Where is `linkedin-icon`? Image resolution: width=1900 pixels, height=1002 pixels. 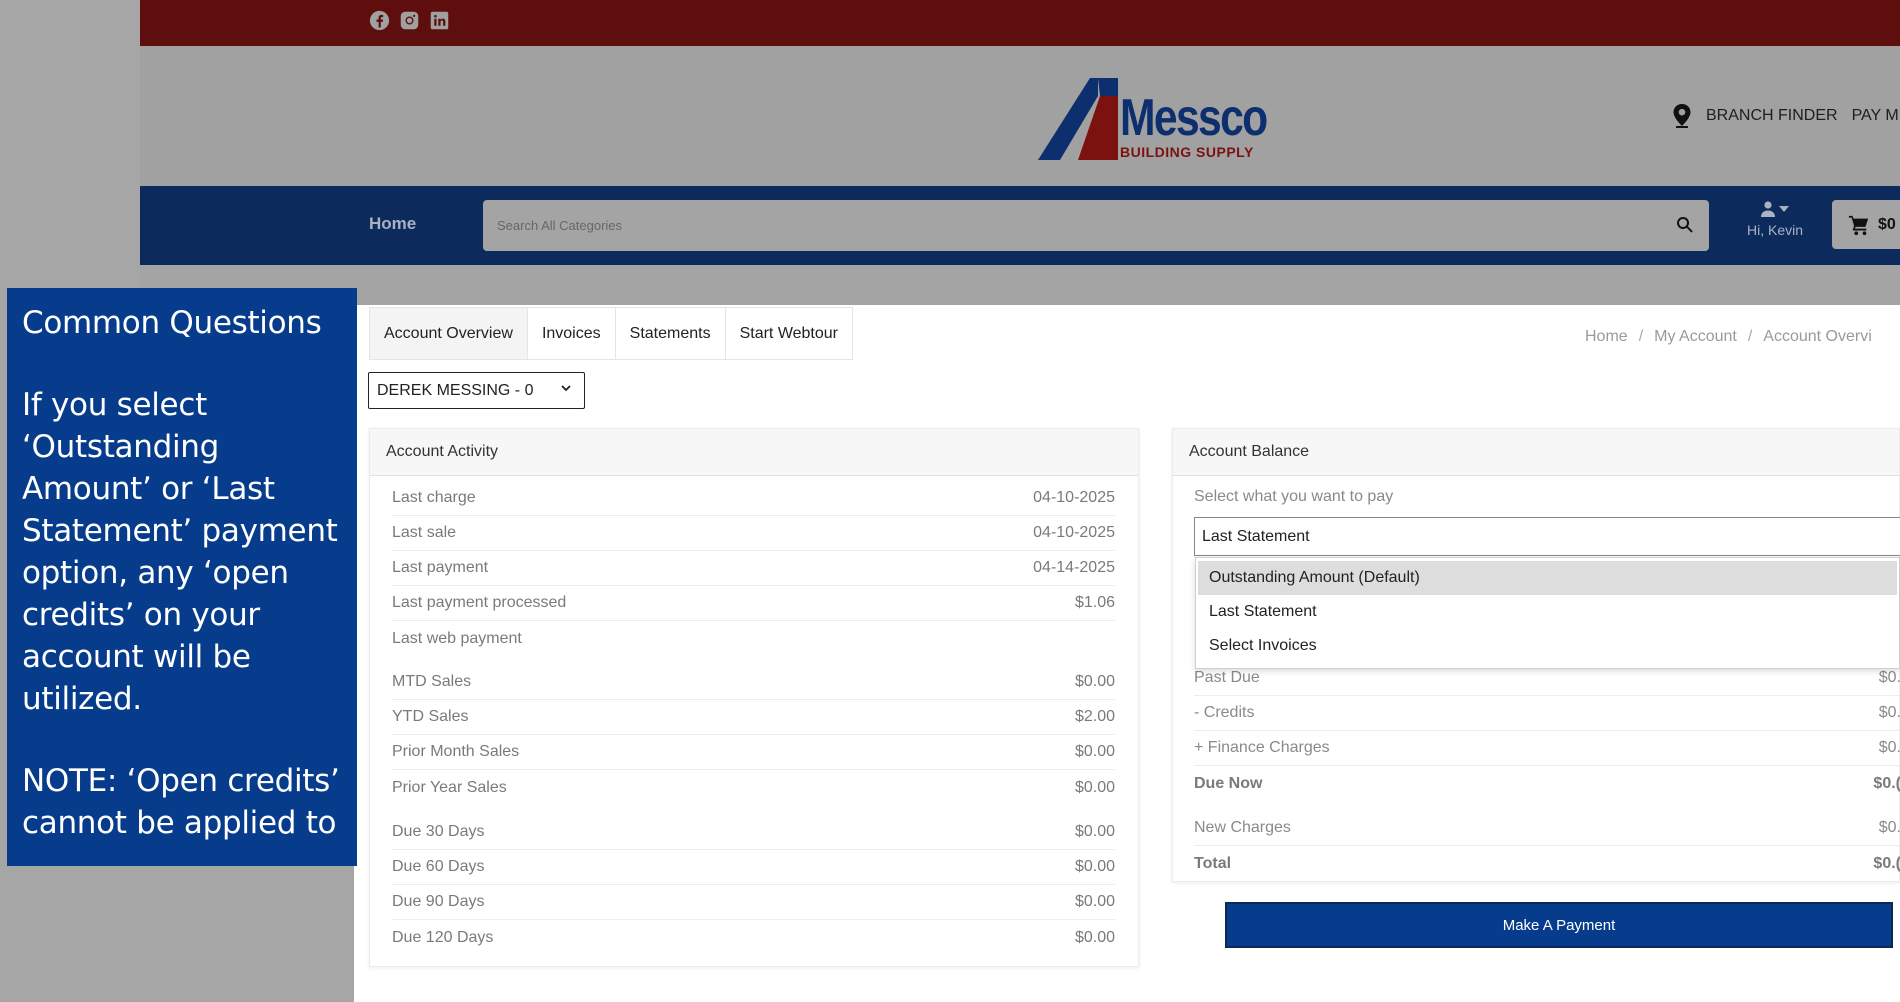 linkedin-icon is located at coordinates (439, 20).